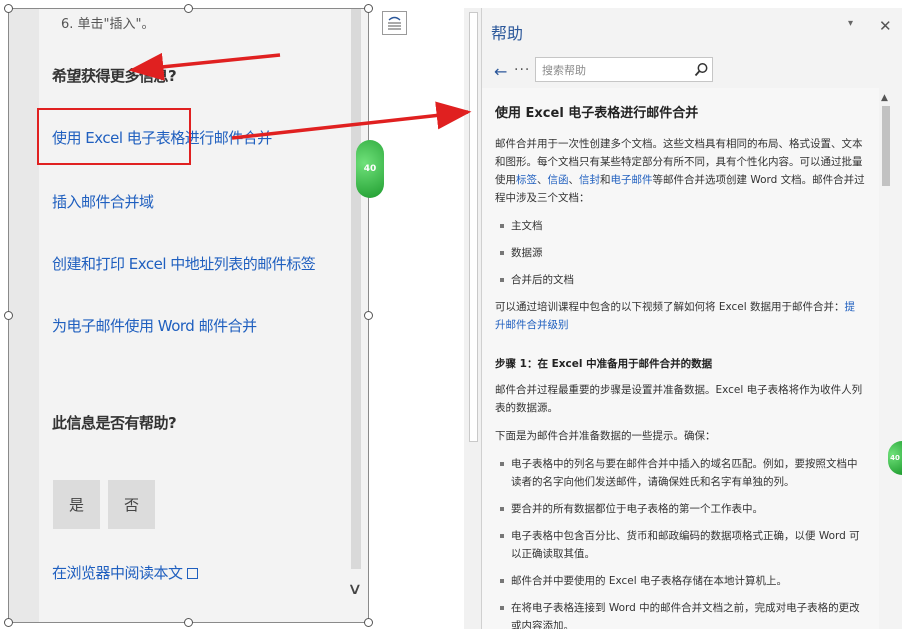 The image size is (902, 629). I want to click on pane-title: 帮助, so click(507, 33).